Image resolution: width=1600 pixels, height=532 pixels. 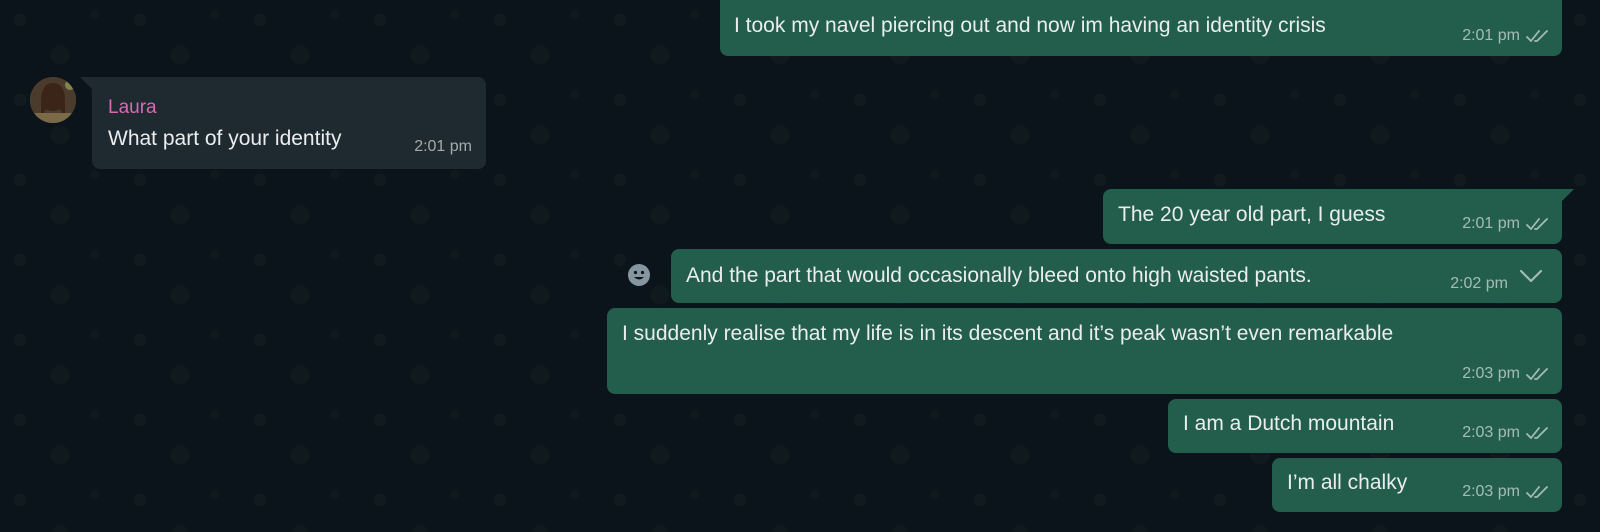 I want to click on contact-photo, so click(x=53, y=100).